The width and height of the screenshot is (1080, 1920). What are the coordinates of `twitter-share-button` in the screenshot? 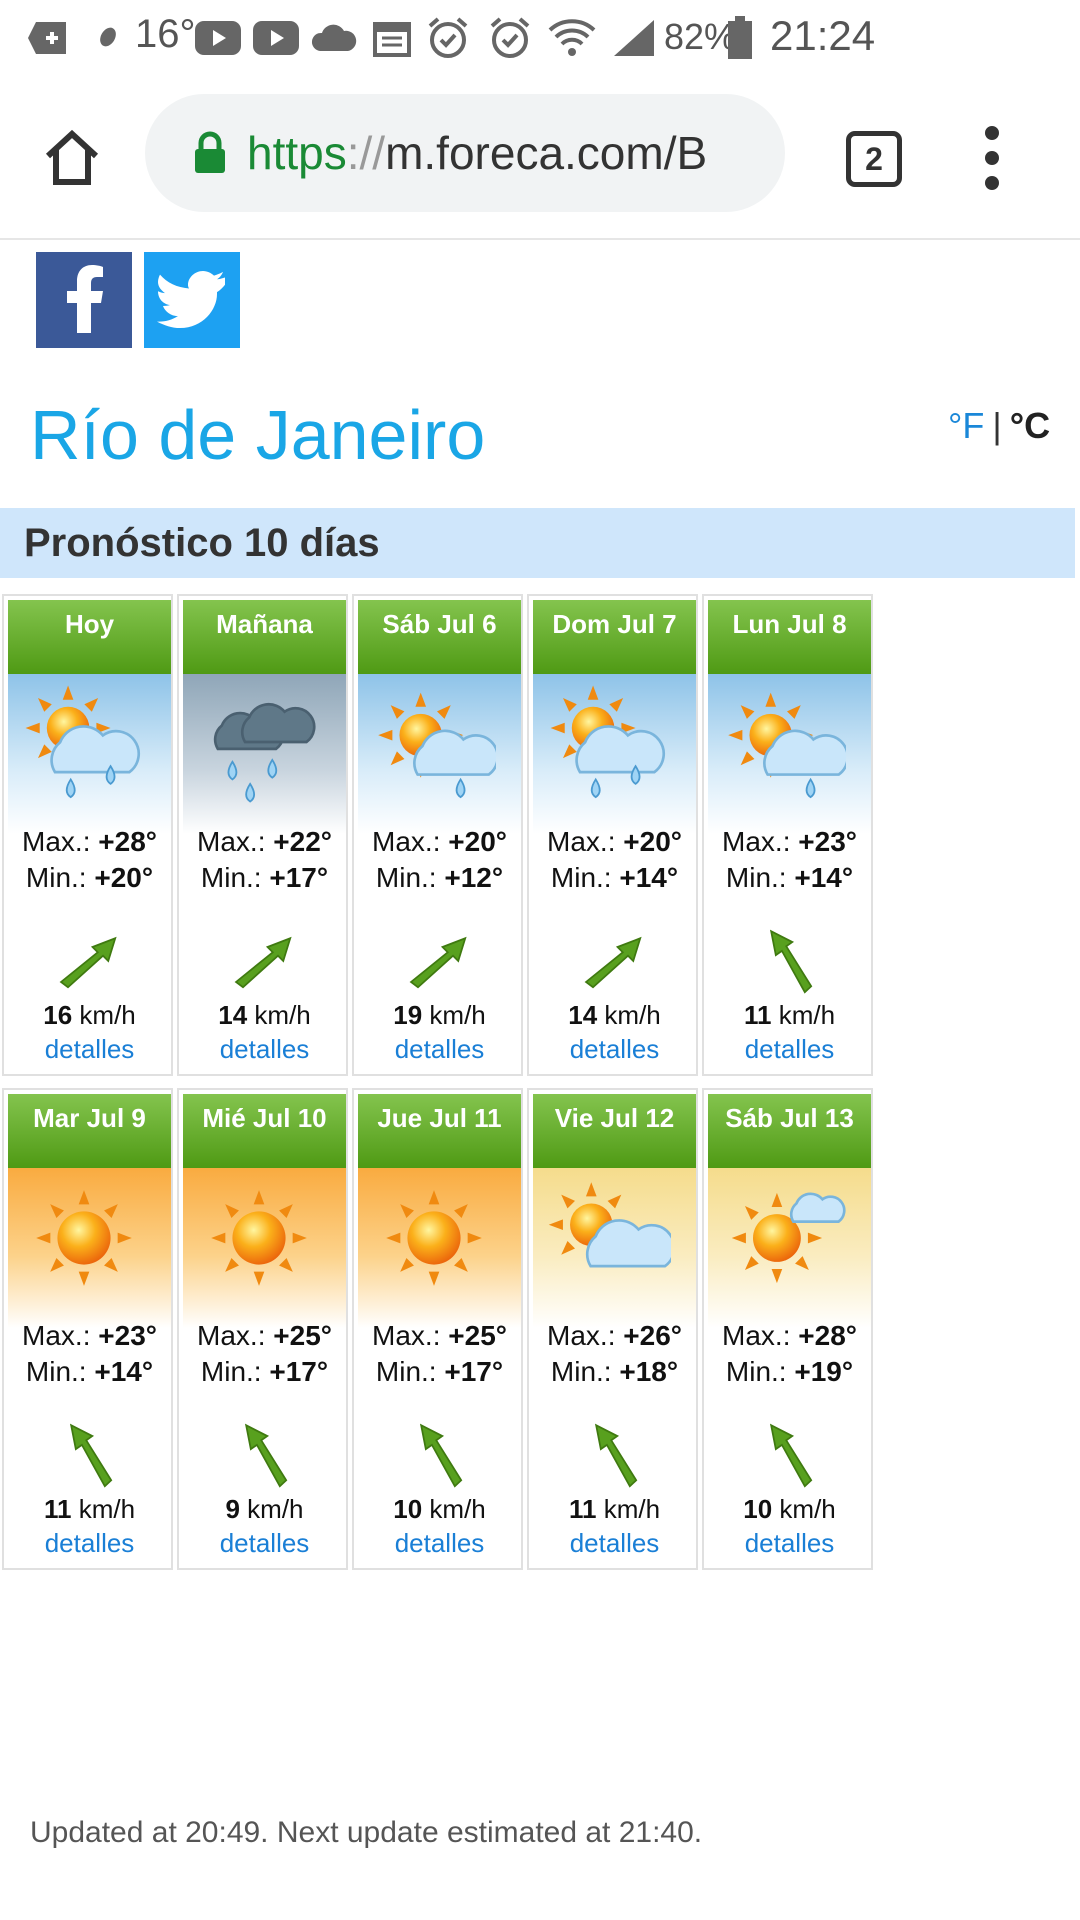 It's located at (192, 300).